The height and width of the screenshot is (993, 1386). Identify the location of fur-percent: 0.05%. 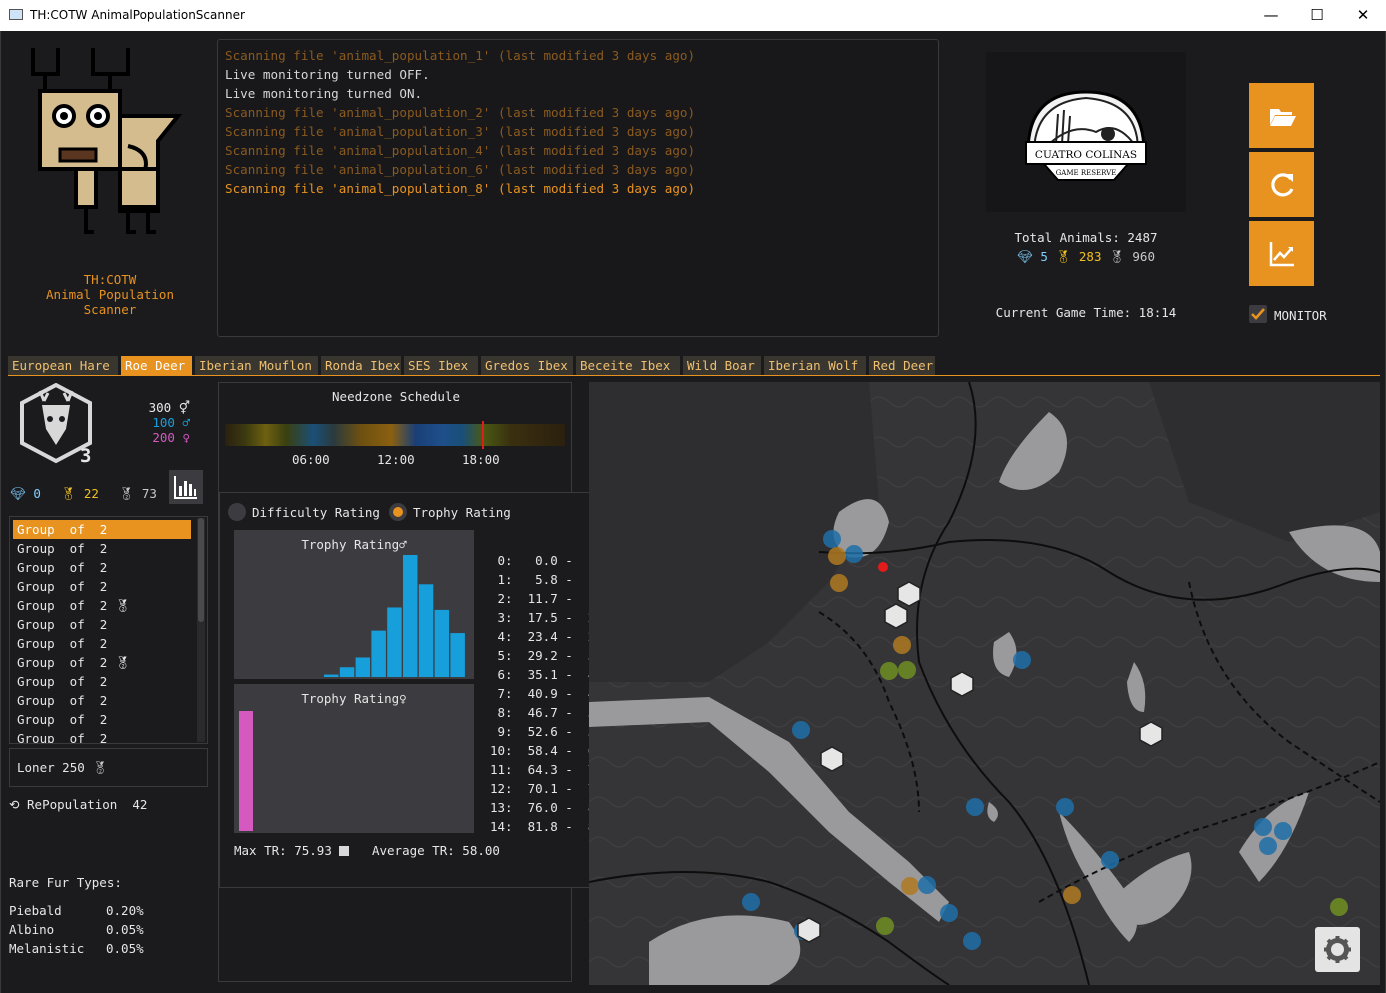
(125, 929).